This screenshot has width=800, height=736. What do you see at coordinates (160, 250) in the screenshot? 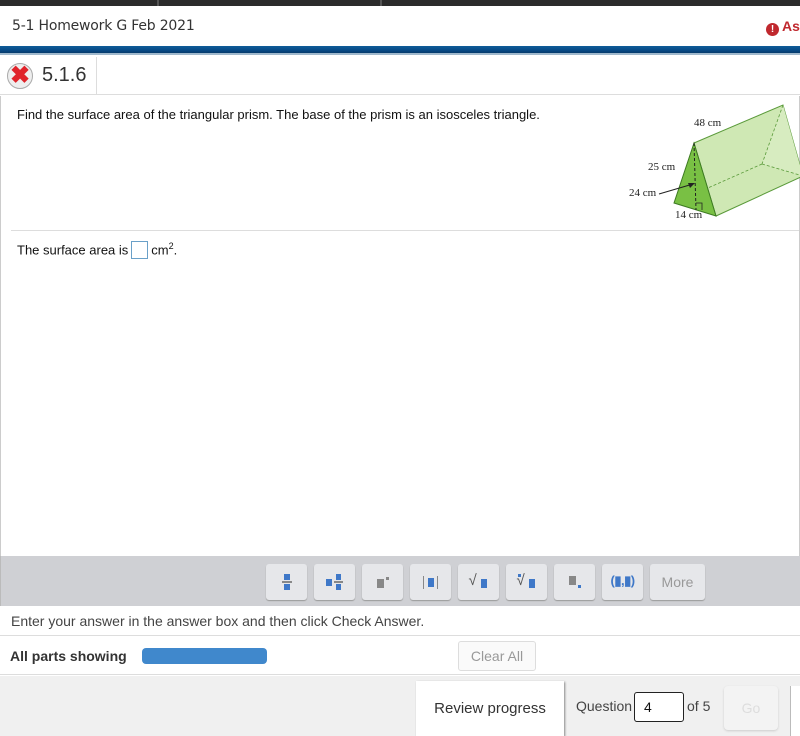
I see `answer-unit: cm` at bounding box center [160, 250].